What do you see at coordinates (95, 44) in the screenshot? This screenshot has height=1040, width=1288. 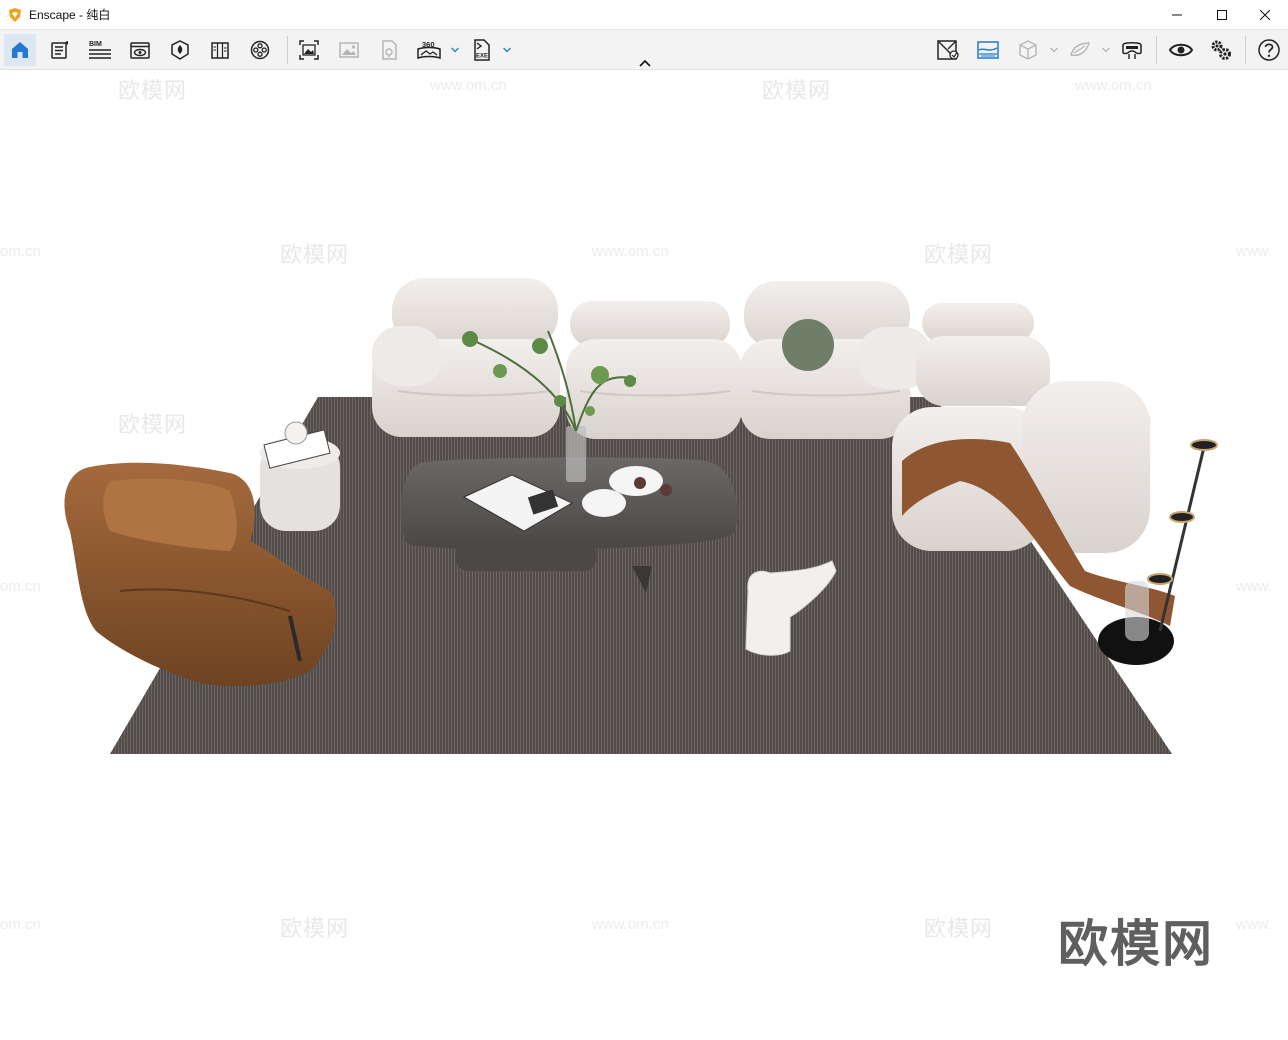 I see `bim-label: BIM` at bounding box center [95, 44].